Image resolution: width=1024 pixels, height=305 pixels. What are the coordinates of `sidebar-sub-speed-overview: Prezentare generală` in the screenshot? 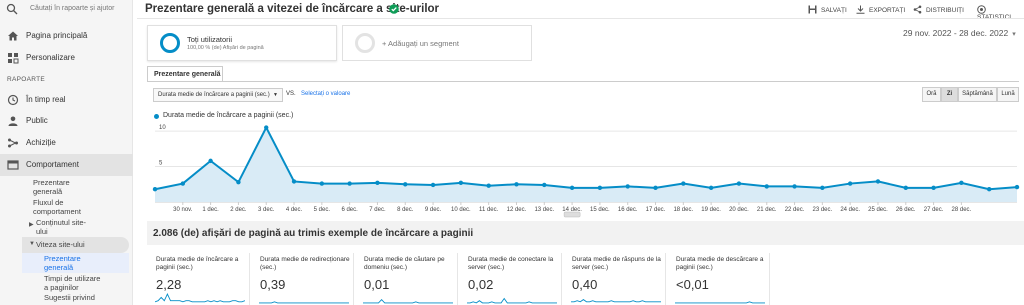 It's located at (62, 263).